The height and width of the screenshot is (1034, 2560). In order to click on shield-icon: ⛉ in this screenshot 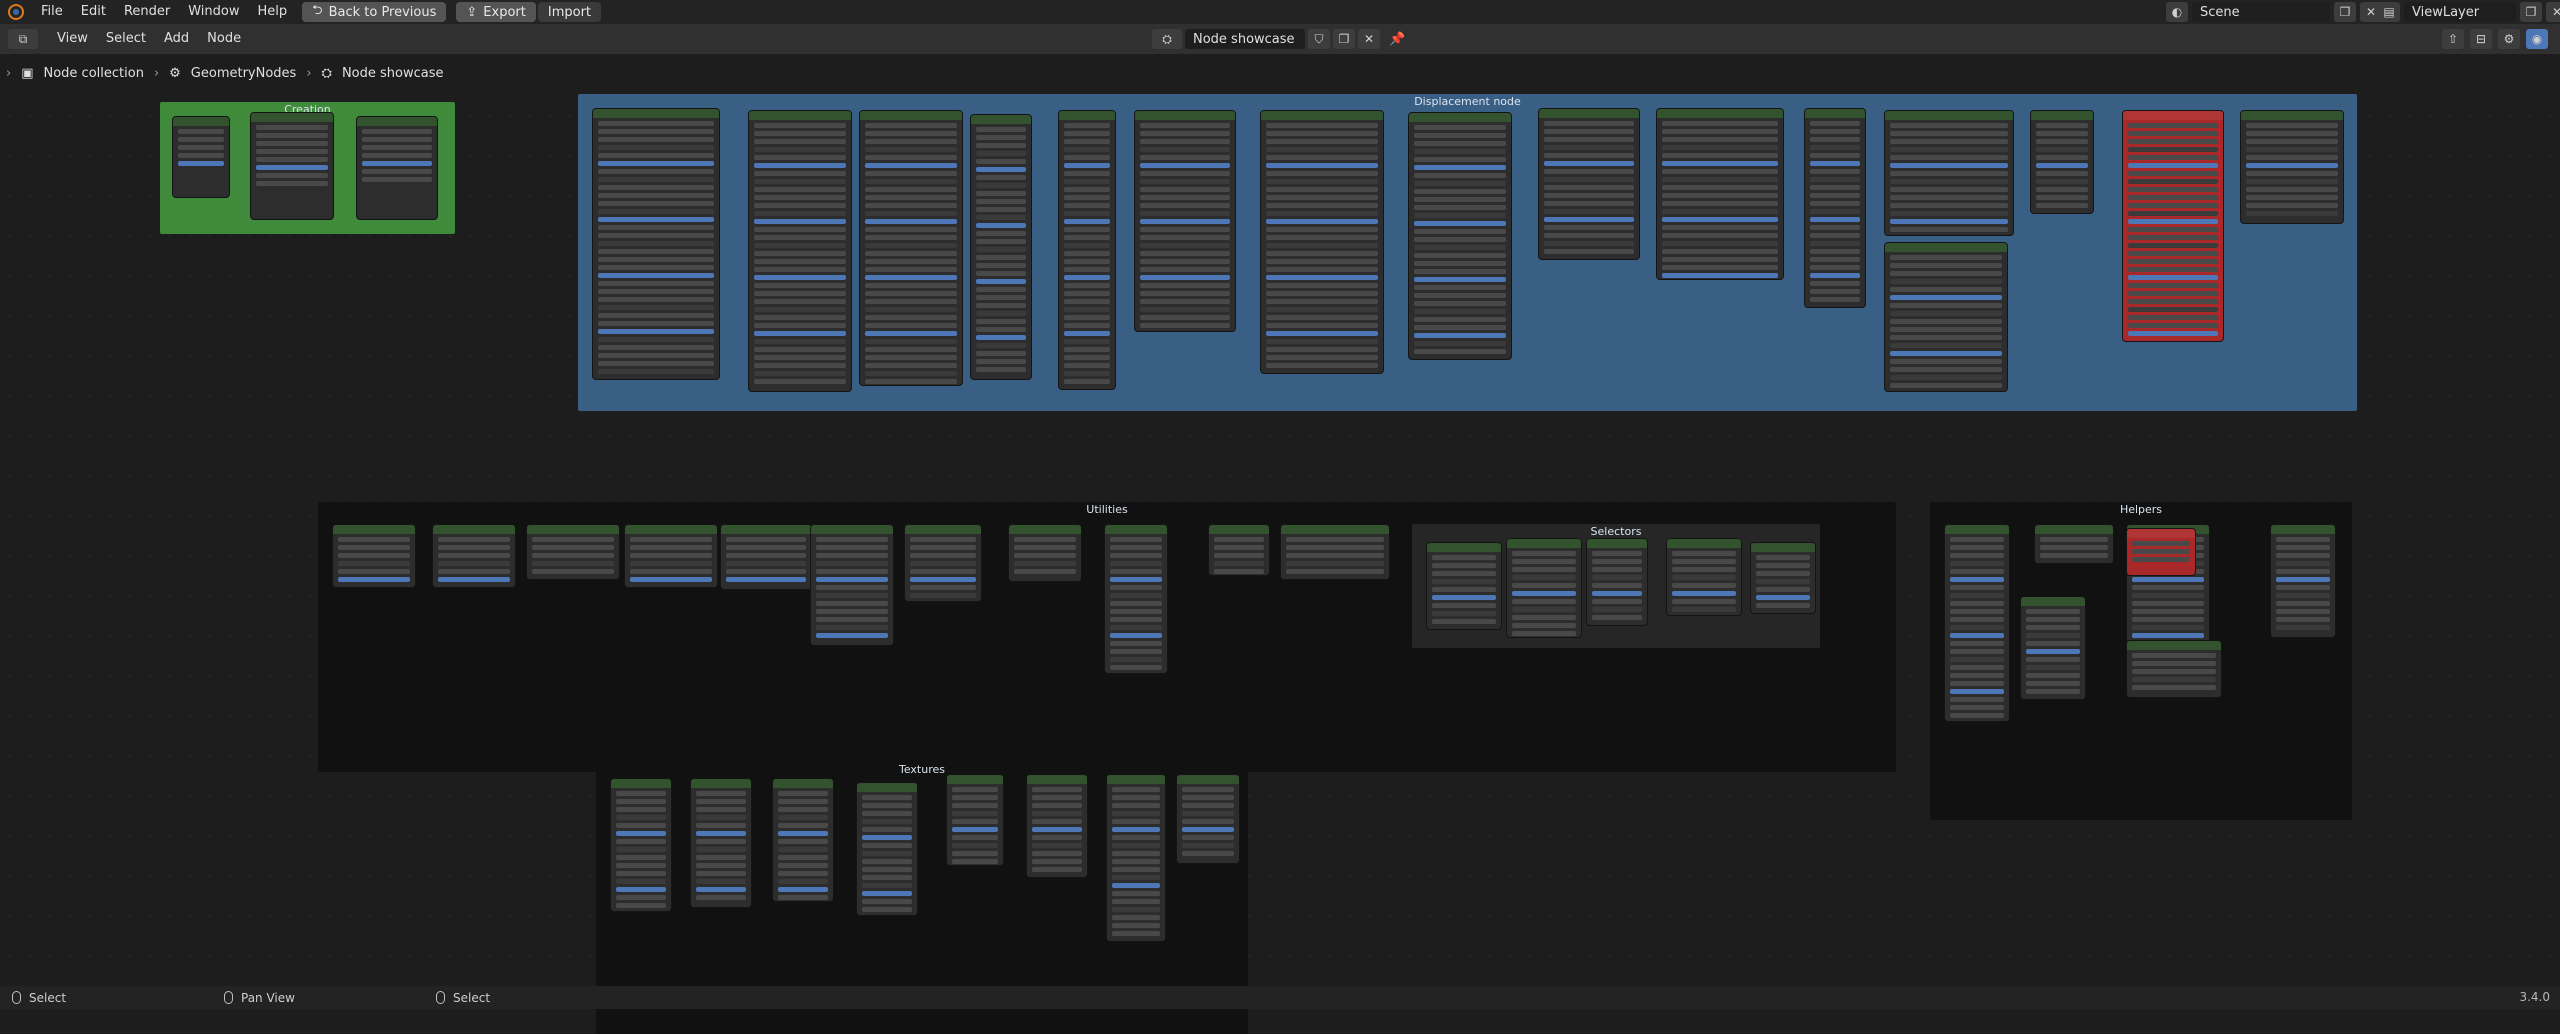, I will do `click(1319, 39)`.